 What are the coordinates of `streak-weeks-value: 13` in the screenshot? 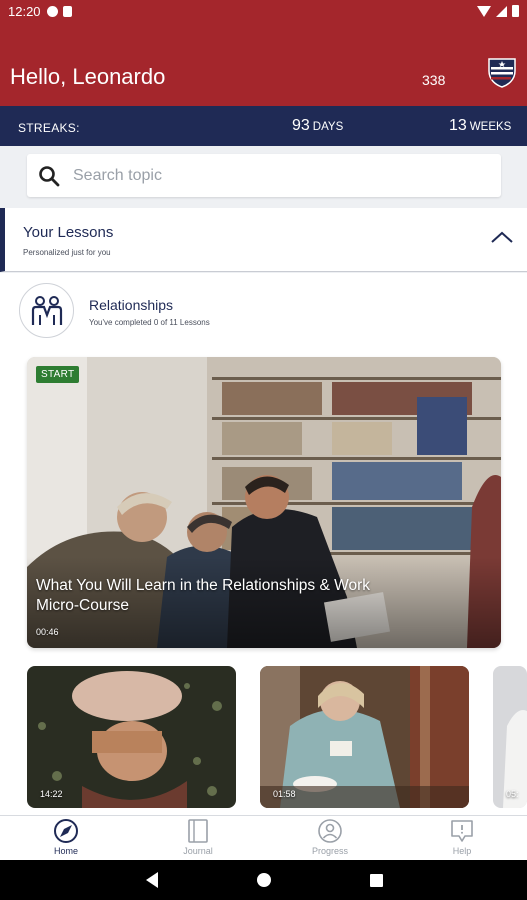 It's located at (458, 125).